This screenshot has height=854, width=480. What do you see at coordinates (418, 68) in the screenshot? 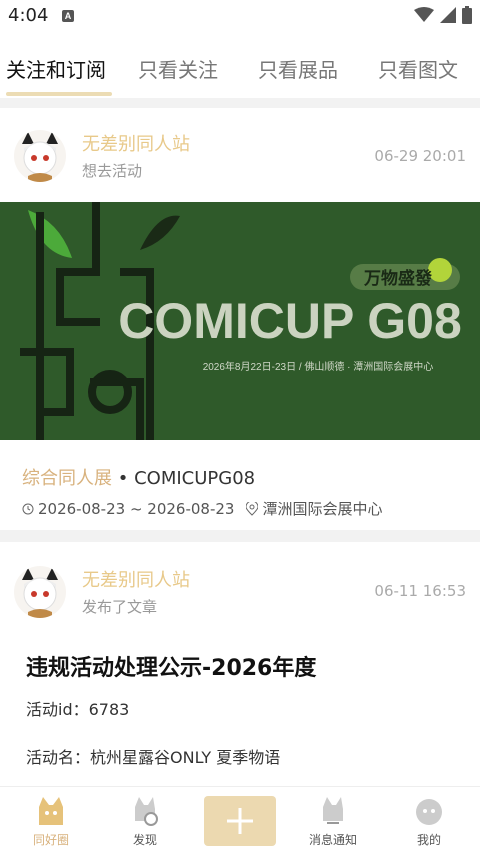
I see `tab-posts-only: 只看图文` at bounding box center [418, 68].